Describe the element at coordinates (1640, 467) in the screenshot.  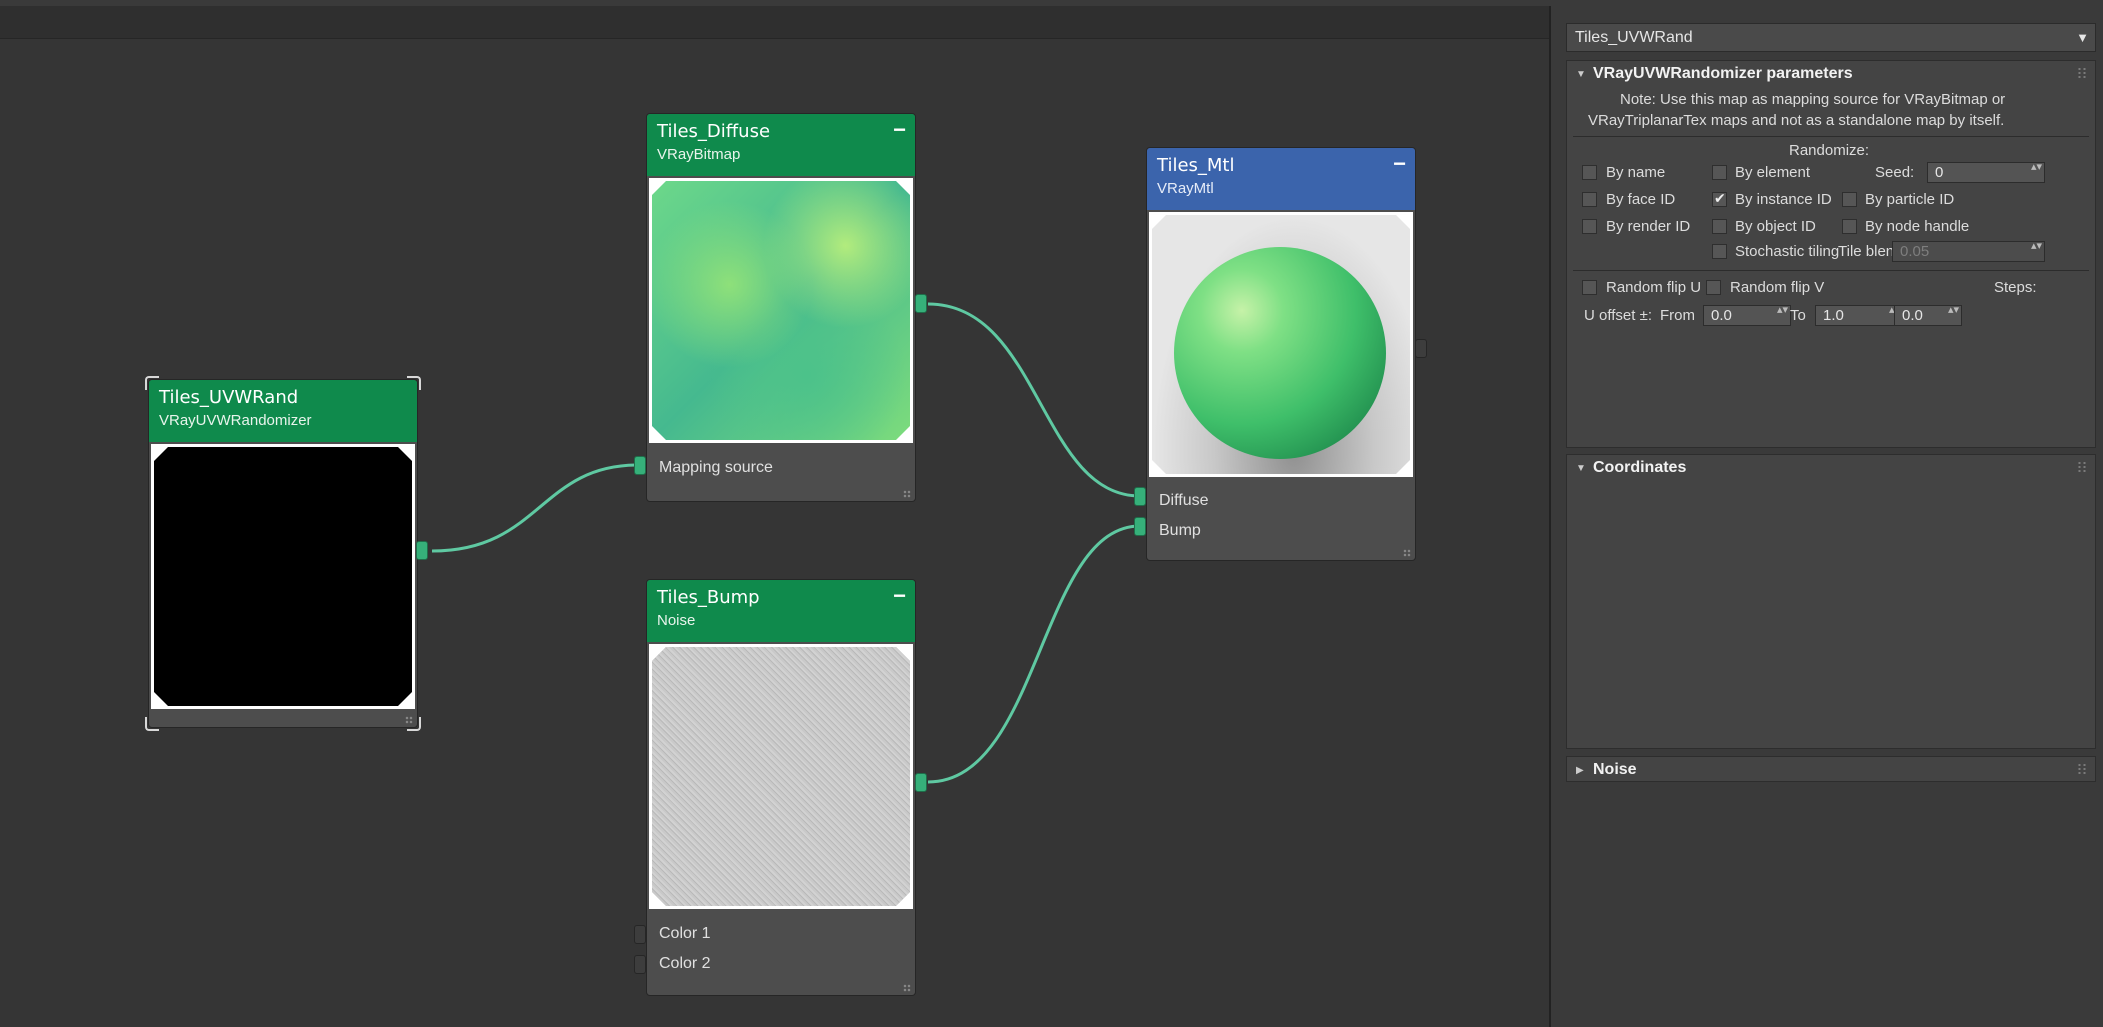
I see `rollout-title: Coordinates` at that location.